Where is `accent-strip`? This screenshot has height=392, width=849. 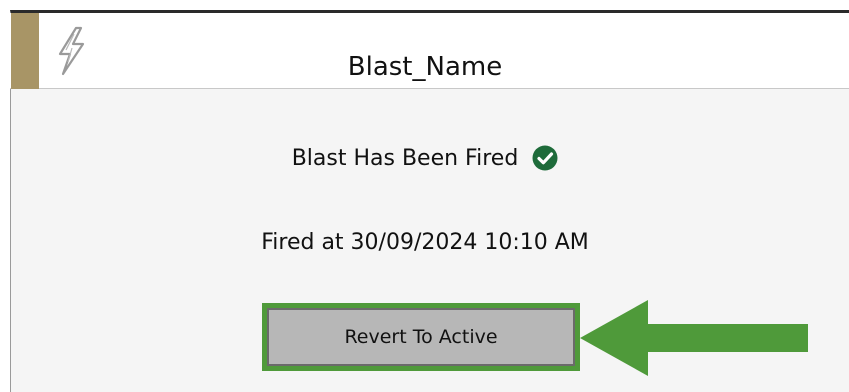
accent-strip is located at coordinates (25, 51).